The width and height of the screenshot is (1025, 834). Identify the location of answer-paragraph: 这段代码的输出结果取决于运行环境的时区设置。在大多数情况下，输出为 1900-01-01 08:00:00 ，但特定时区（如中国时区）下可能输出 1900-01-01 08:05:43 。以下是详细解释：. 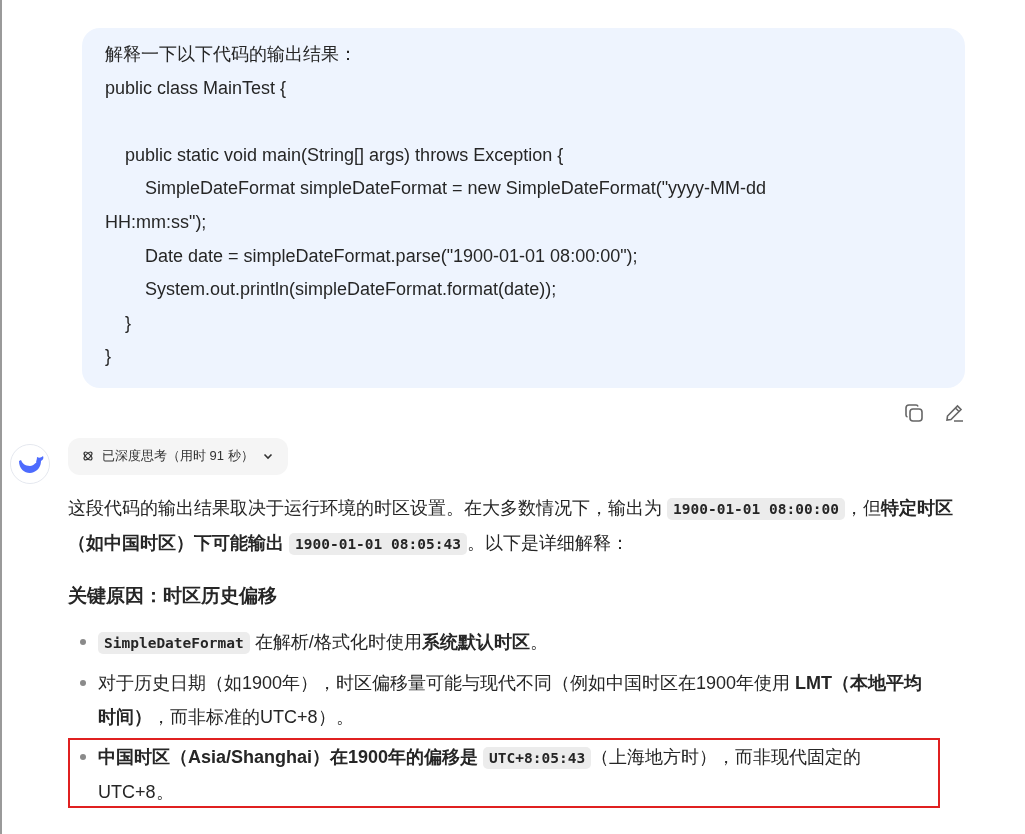
(511, 526).